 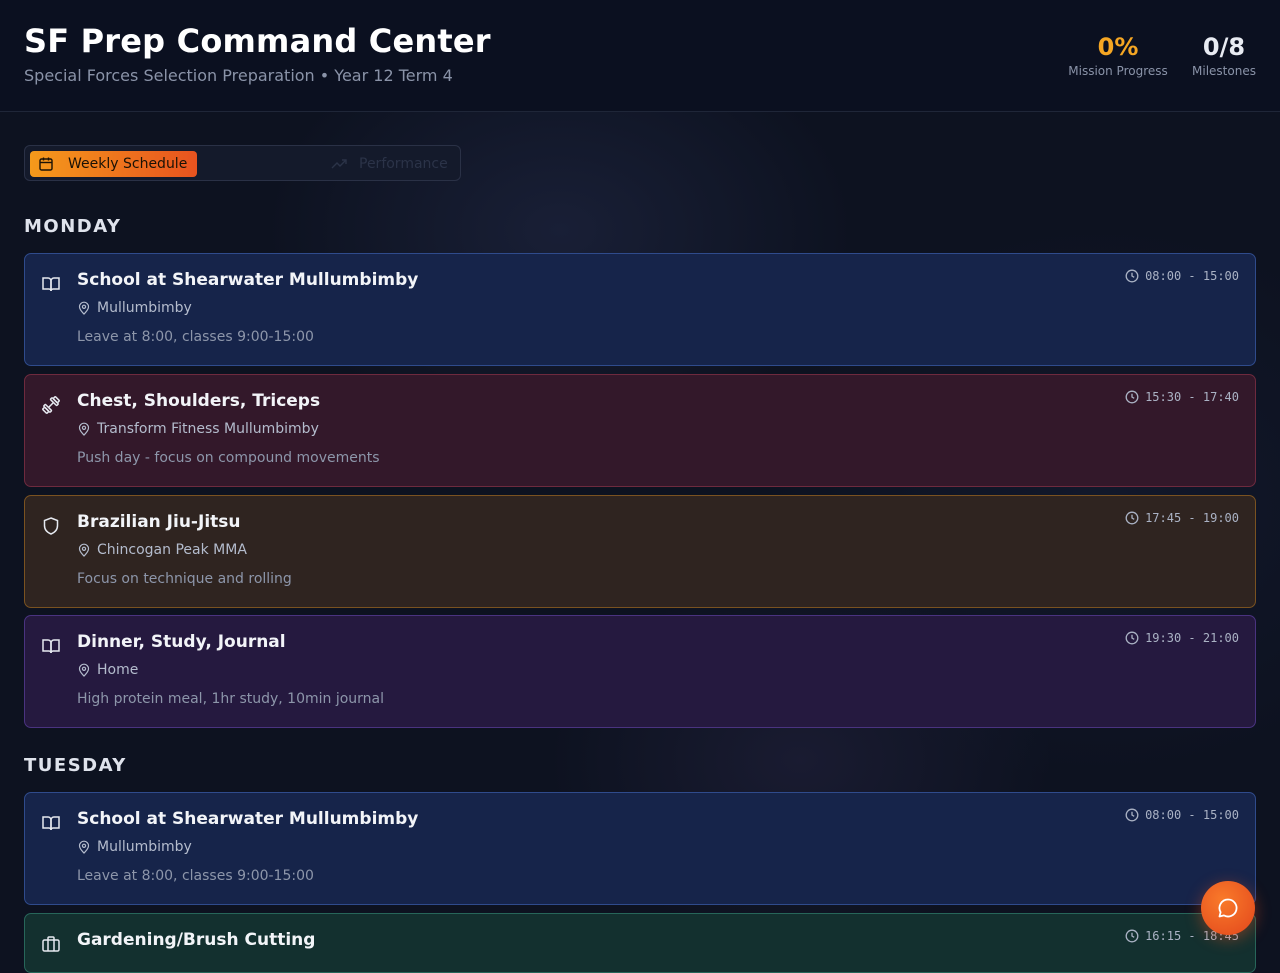 I want to click on tab-performance: Performance, so click(x=391, y=164).